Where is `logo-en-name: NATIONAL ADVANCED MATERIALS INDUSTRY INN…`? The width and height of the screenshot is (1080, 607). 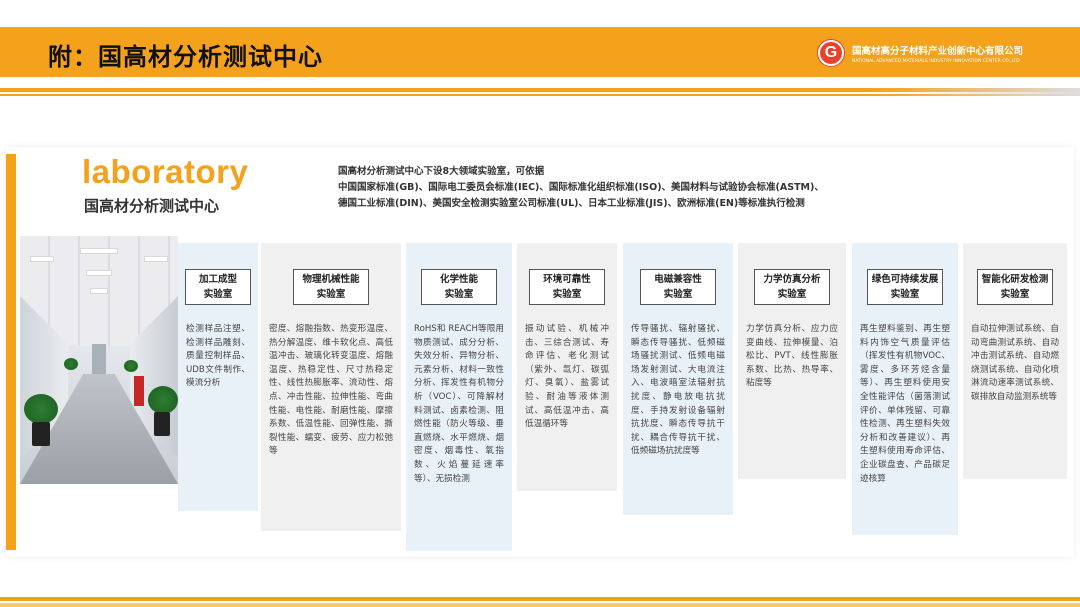 logo-en-name: NATIONAL ADVANCED MATERIALS INDUSTRY INN… is located at coordinates (936, 61).